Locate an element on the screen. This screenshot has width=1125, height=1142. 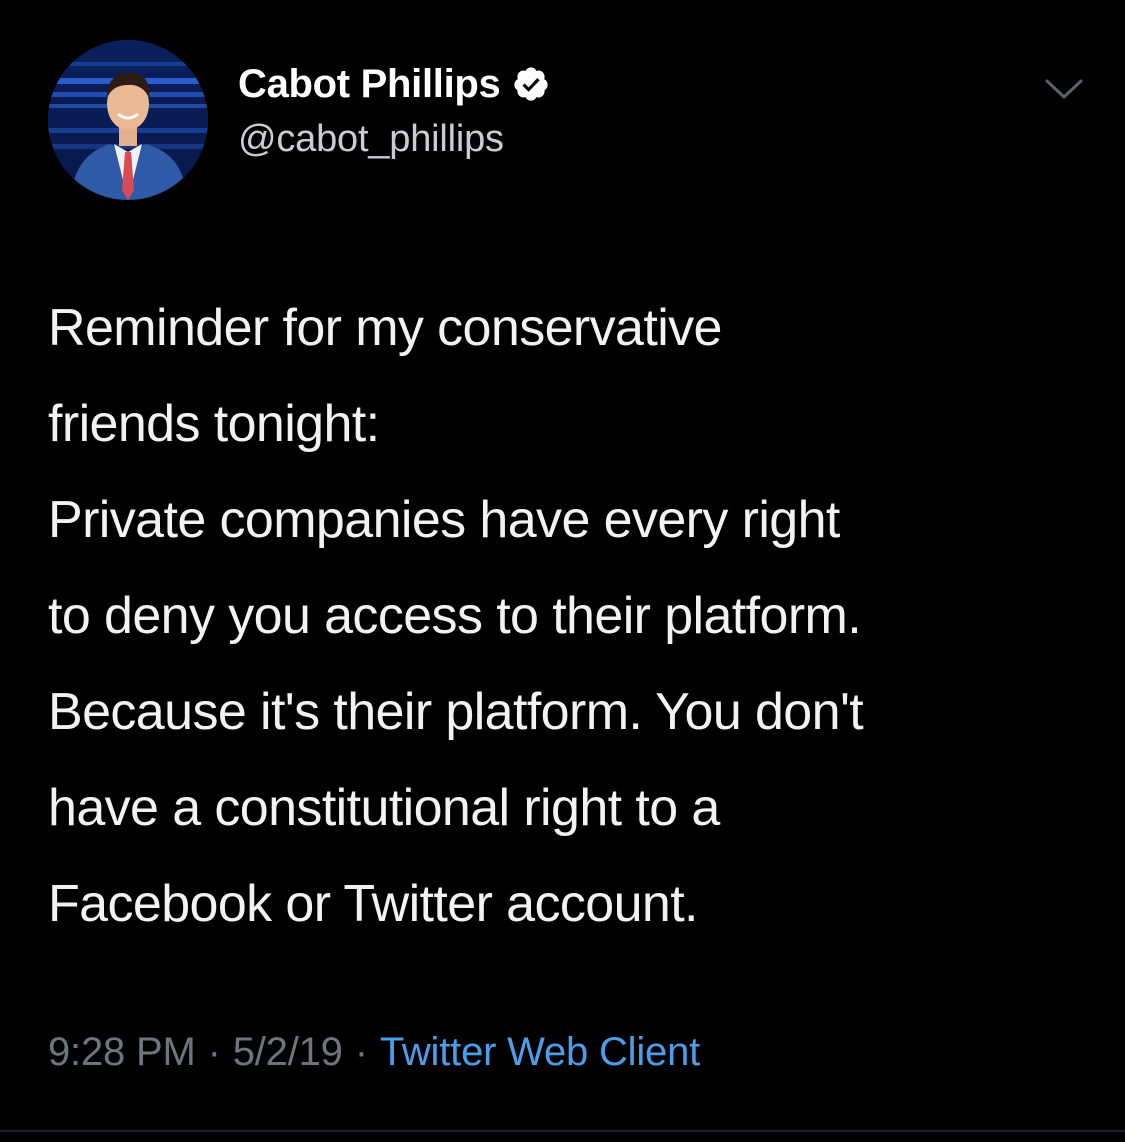
divider is located at coordinates (562, 1131).